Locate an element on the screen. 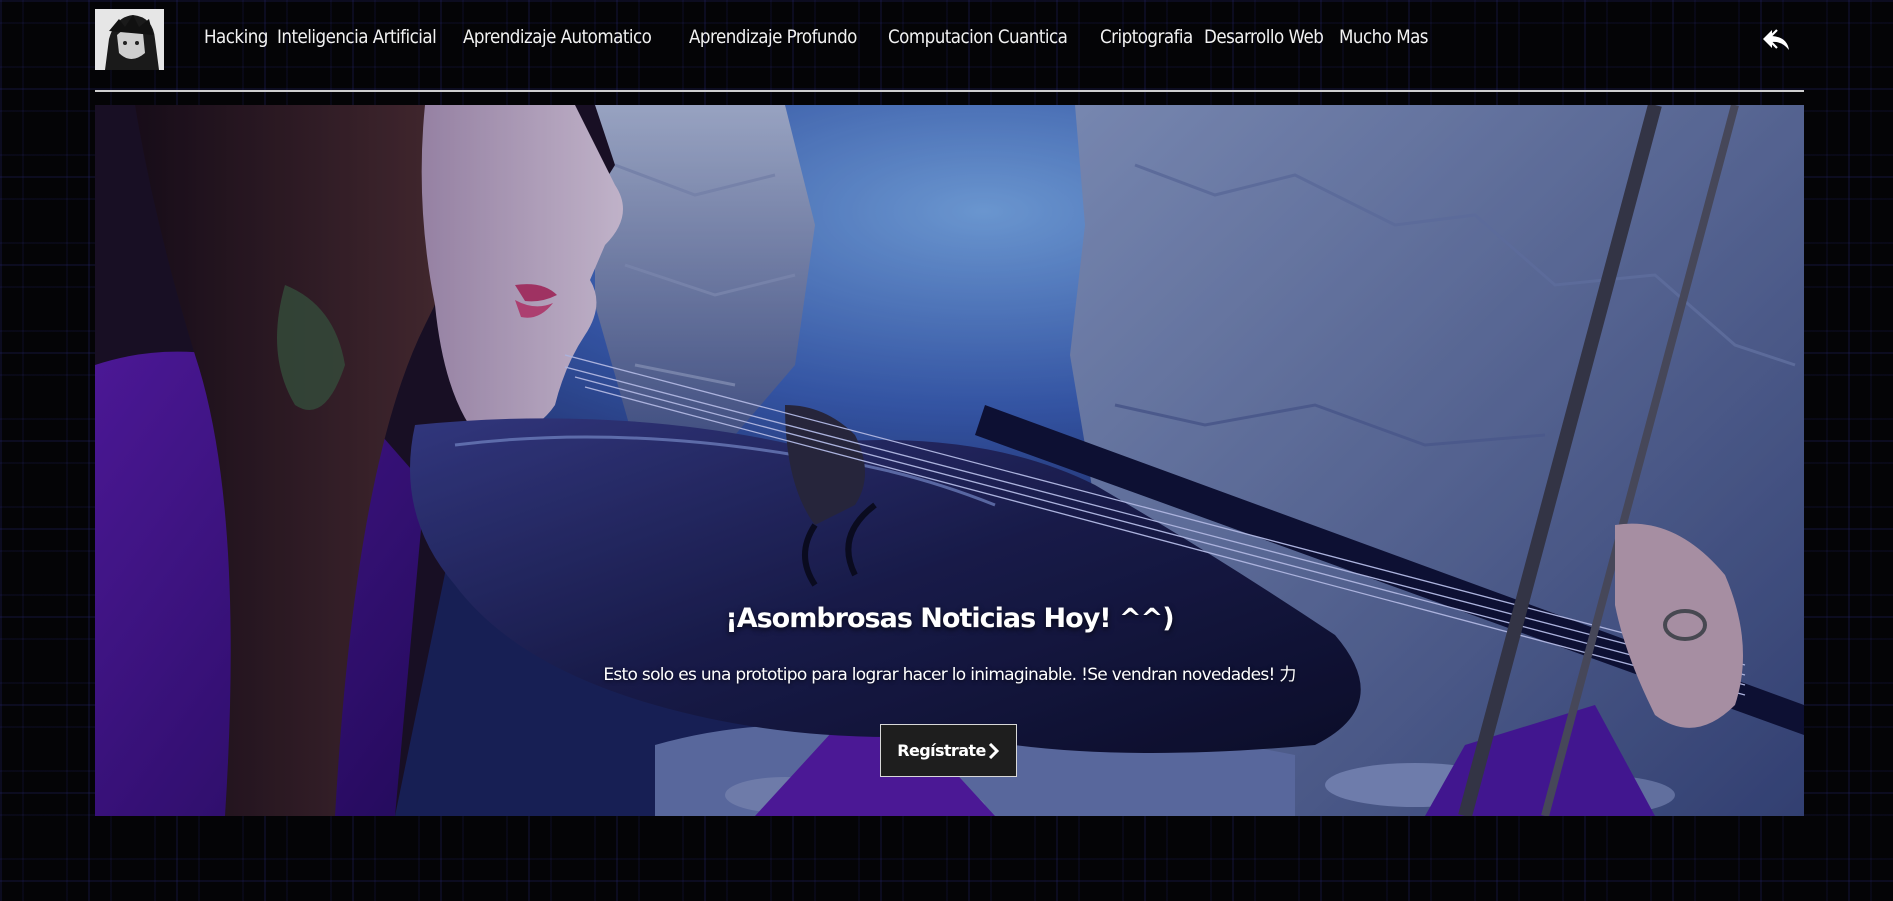 The width and height of the screenshot is (1893, 901). header-divider is located at coordinates (949, 91).